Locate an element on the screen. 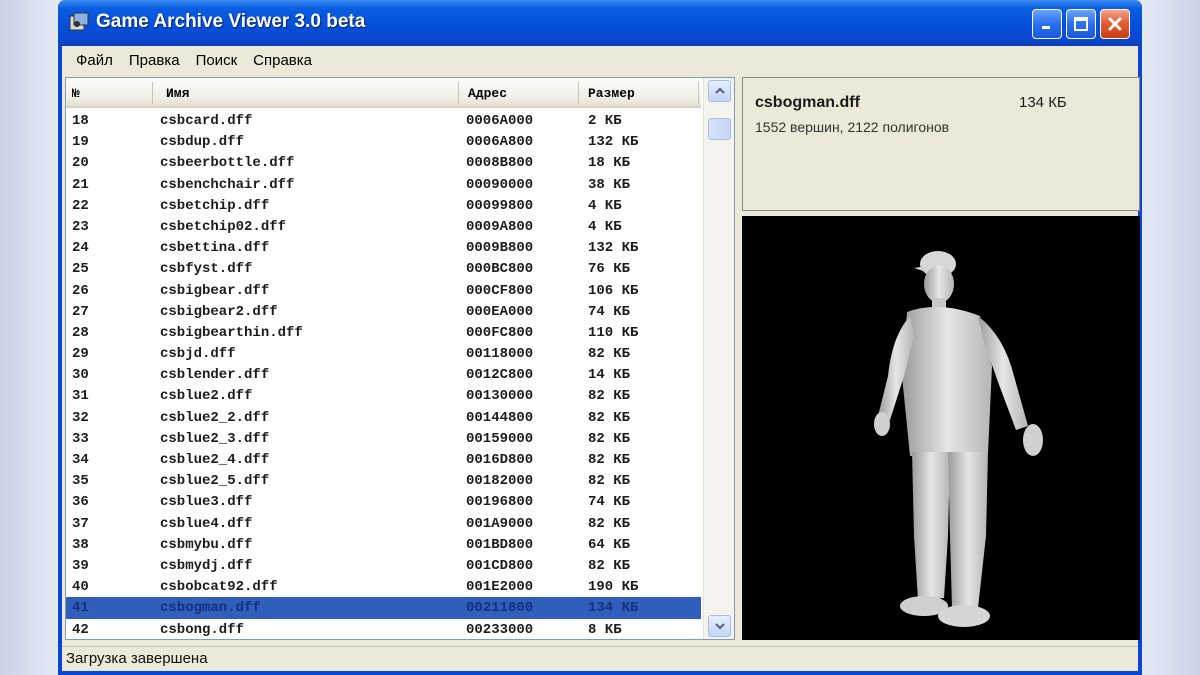  menu-help: Справка is located at coordinates (282, 60).